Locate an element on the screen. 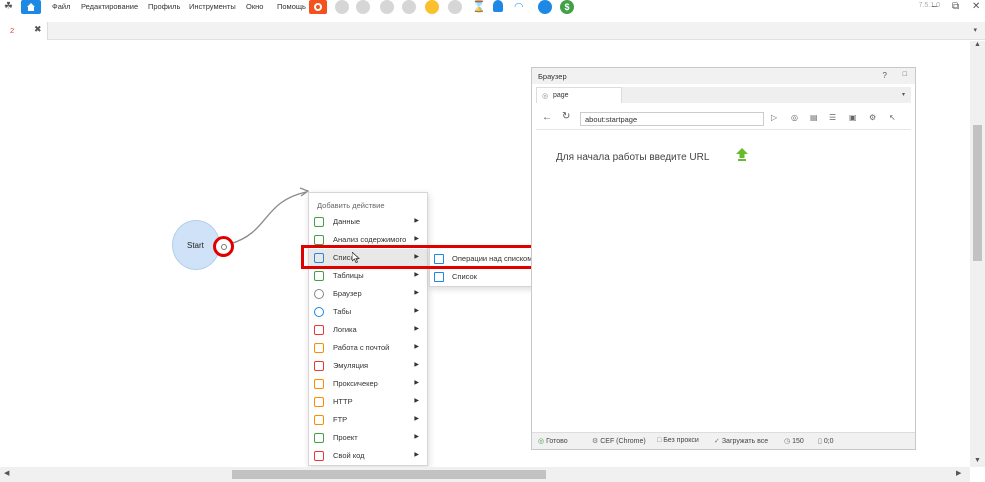 Image resolution: width=985 pixels, height=482 pixels. reload-icon: ↻ is located at coordinates (566, 116).